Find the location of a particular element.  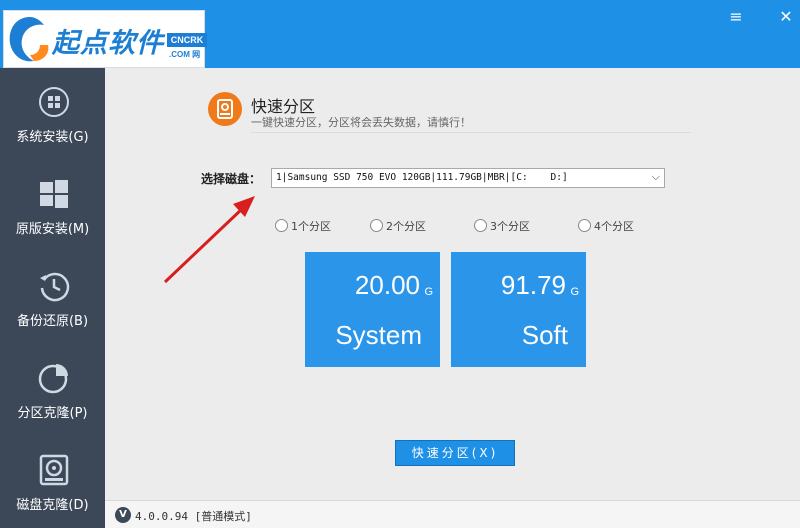

sidebar-item-original-install: 原版安装(M) is located at coordinates (52, 206).